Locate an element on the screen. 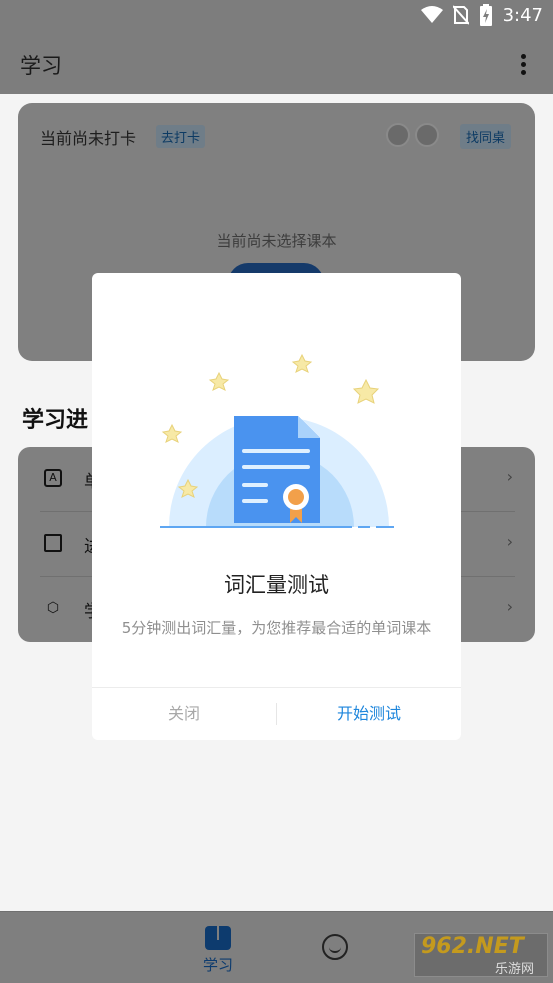  certificate-document-illustration is located at coordinates (277, 440).